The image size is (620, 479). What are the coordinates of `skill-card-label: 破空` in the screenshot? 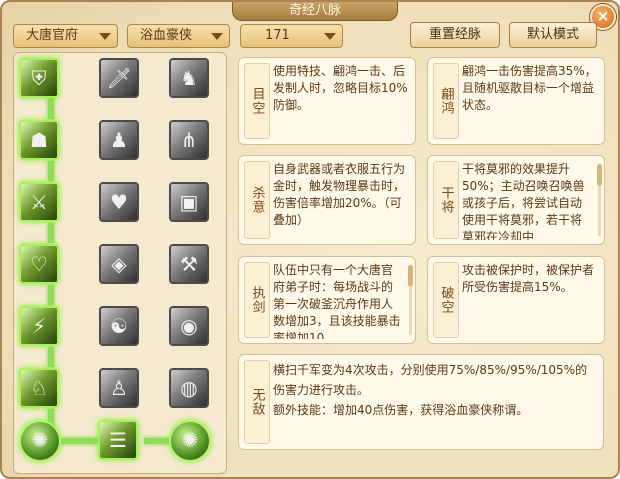 It's located at (446, 300).